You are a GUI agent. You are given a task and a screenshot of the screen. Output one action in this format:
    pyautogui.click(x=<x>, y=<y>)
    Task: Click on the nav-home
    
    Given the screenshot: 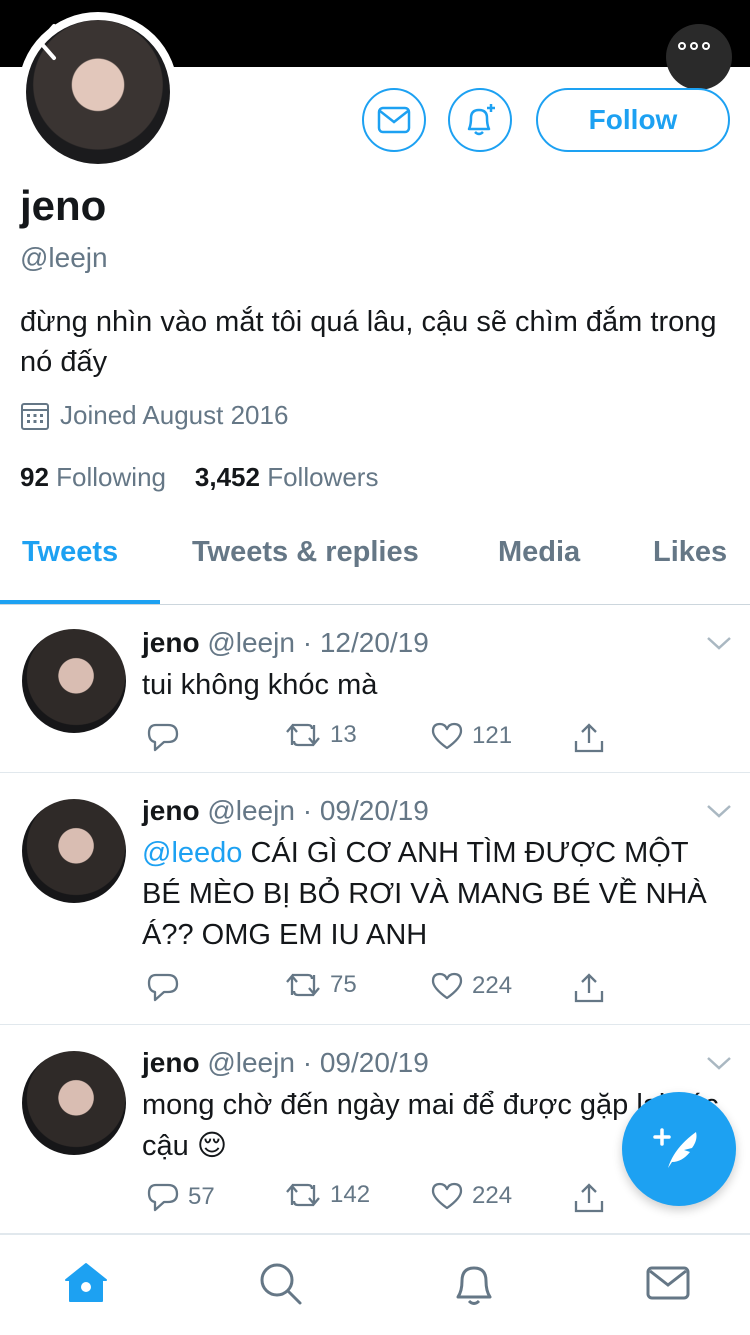 What is the action you would take?
    pyautogui.click(x=86, y=1283)
    